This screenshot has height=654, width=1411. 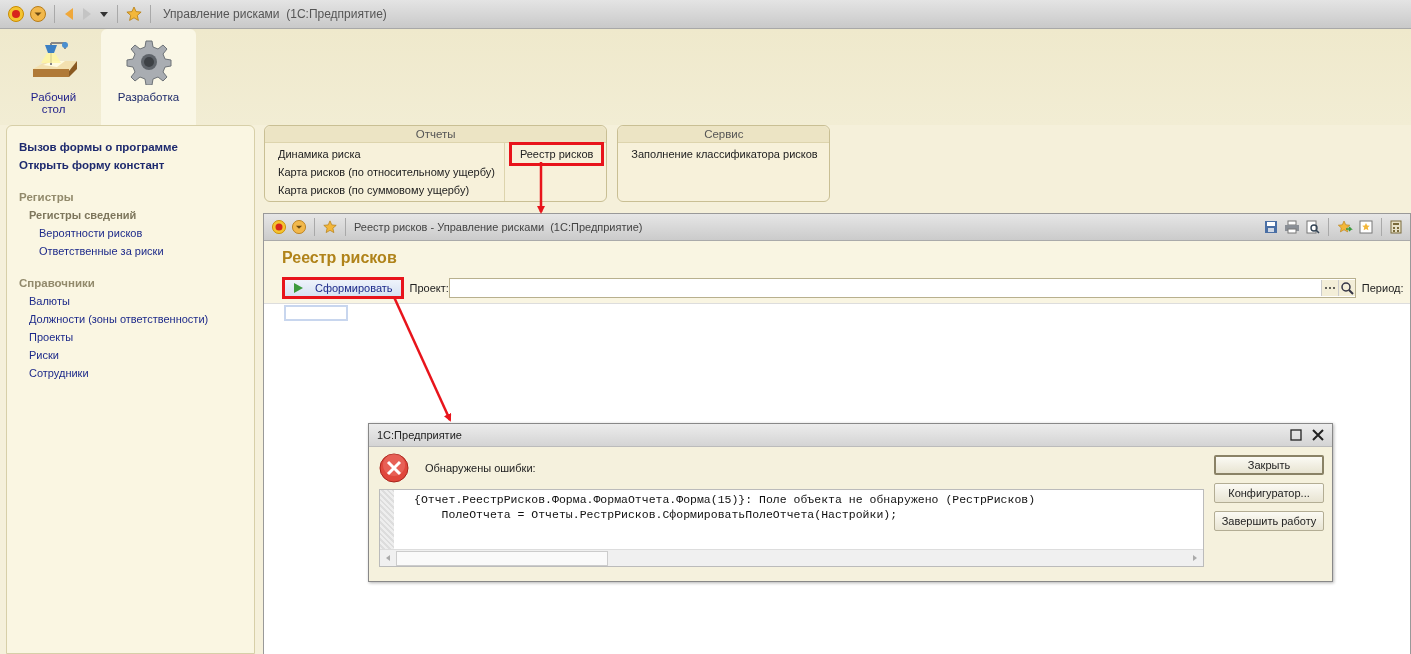 I want to click on sidebar-link: Вероятности рисков, so click(x=81, y=233).